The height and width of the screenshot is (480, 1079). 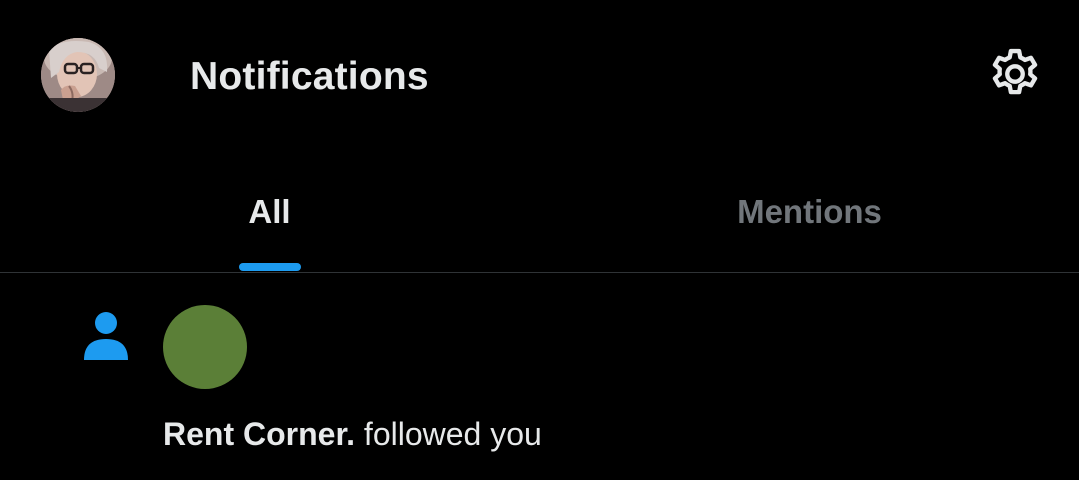 I want to click on tab-all: All, so click(x=269, y=211).